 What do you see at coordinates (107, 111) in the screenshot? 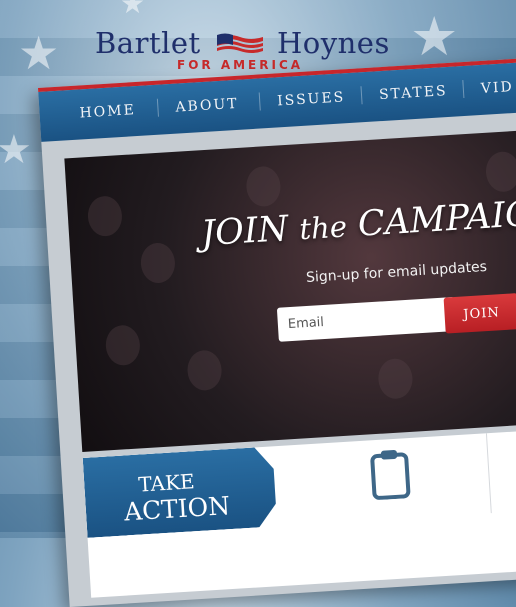
I see `nav-item-home: HOME` at bounding box center [107, 111].